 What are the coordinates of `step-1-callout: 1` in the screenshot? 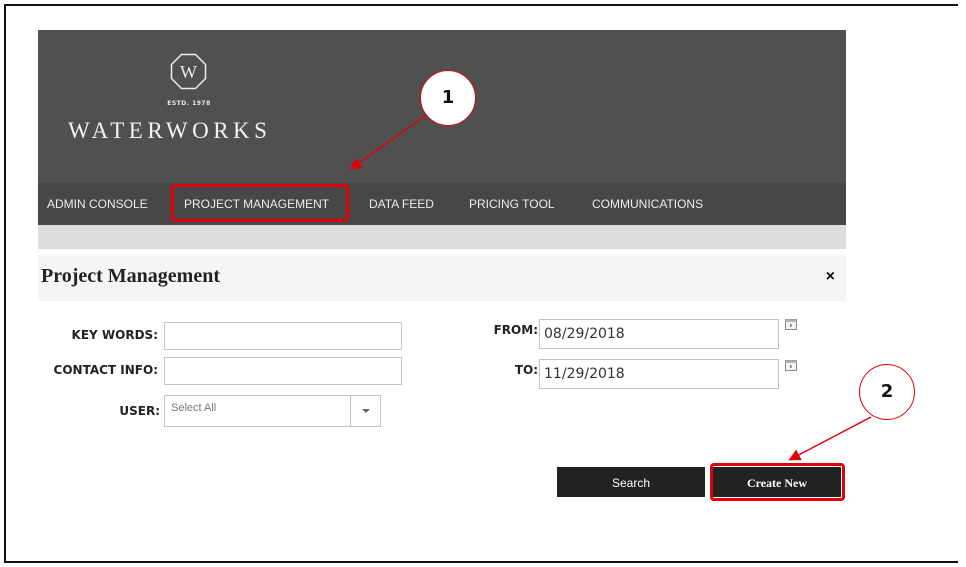 It's located at (448, 98).